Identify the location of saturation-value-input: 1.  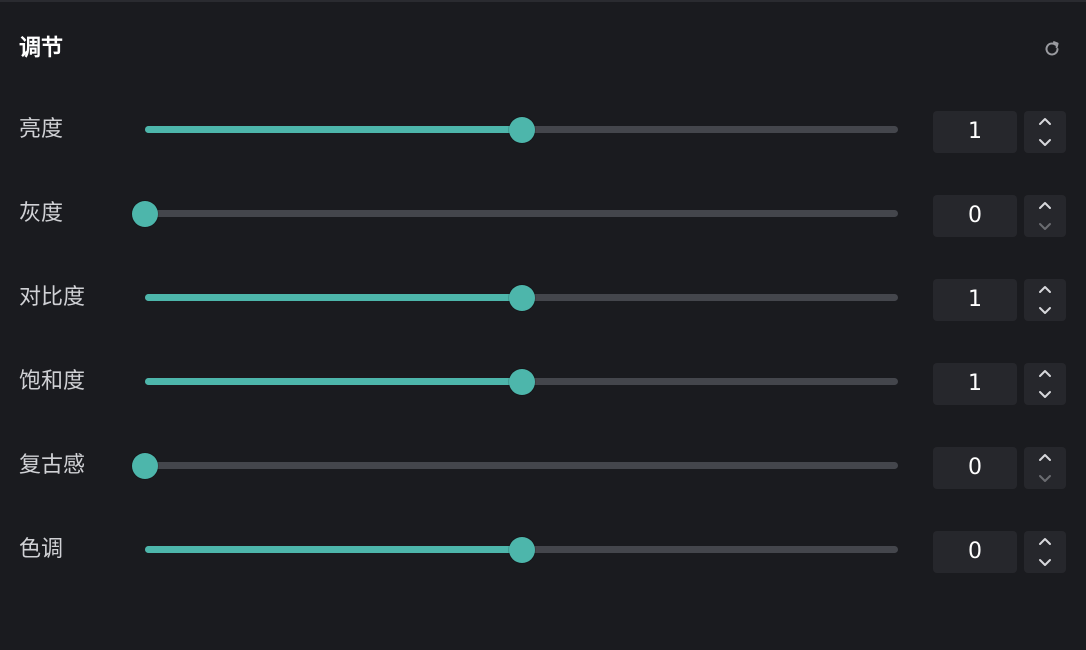
(975, 384).